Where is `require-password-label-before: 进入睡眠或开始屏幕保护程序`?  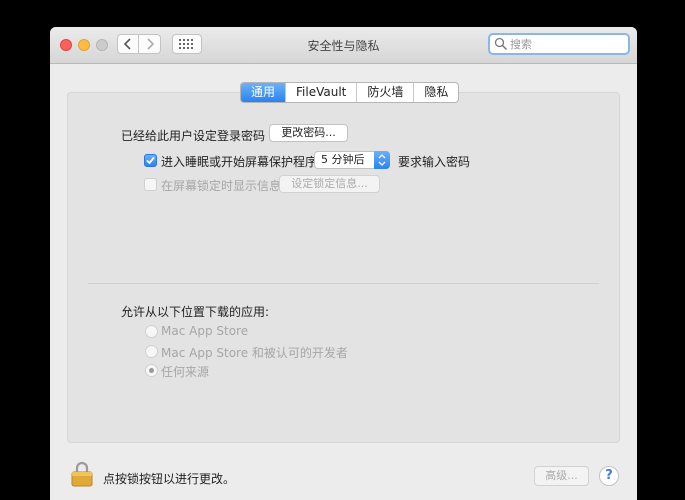 require-password-label-before: 进入睡眠或开始屏幕保护程序 is located at coordinates (239, 162).